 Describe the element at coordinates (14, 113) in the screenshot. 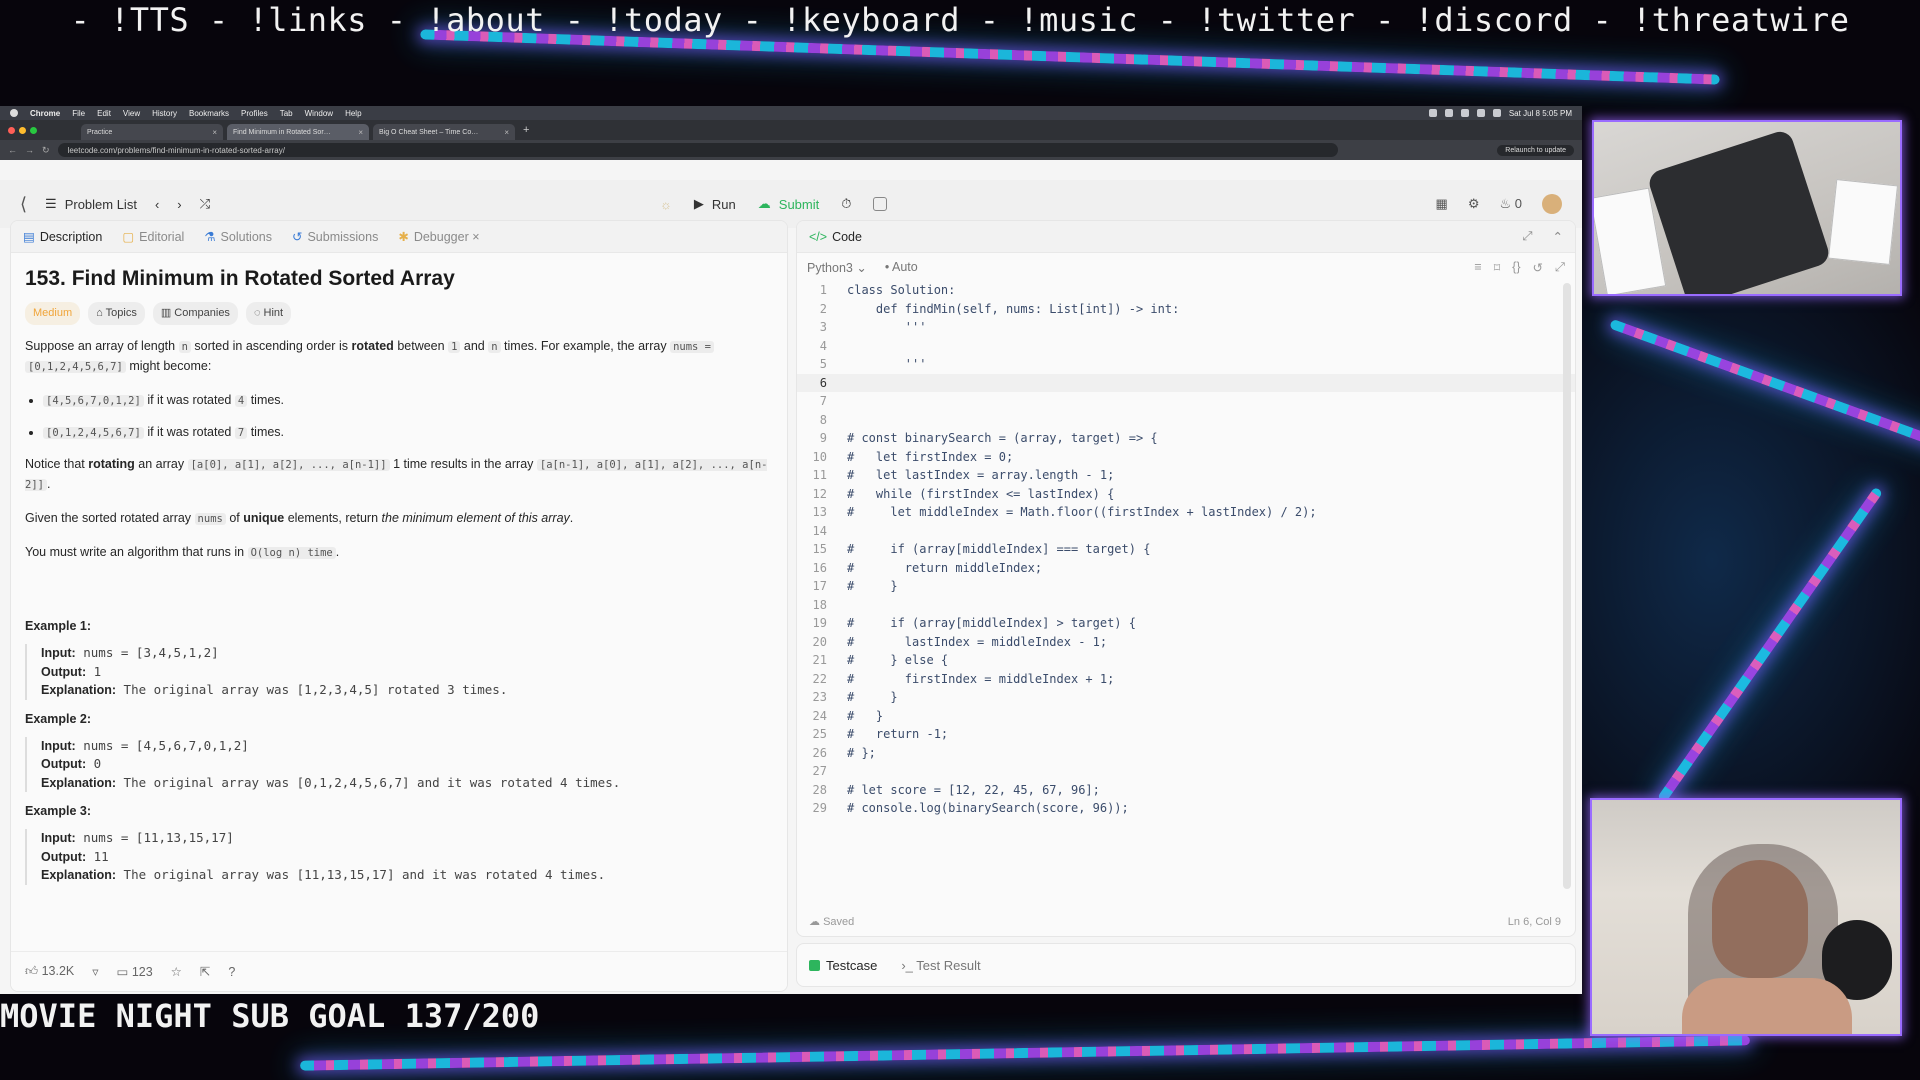

I see `apple-icon` at that location.